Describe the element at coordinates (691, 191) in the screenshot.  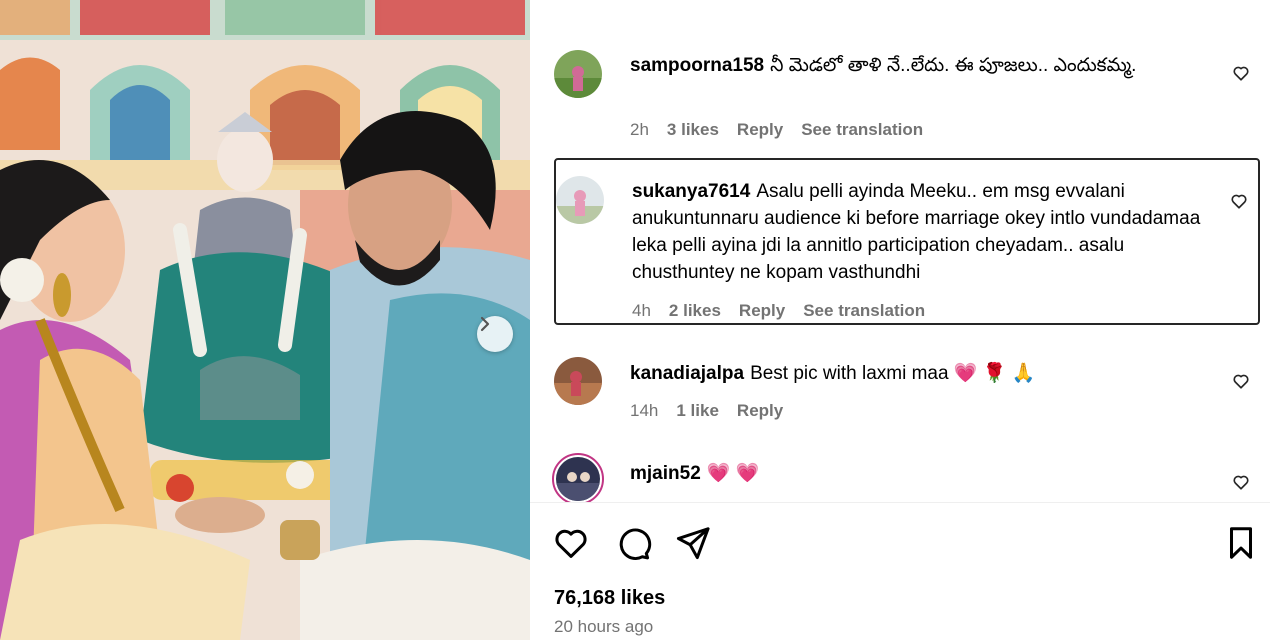
I see `comment-username: sukanya7614` at that location.